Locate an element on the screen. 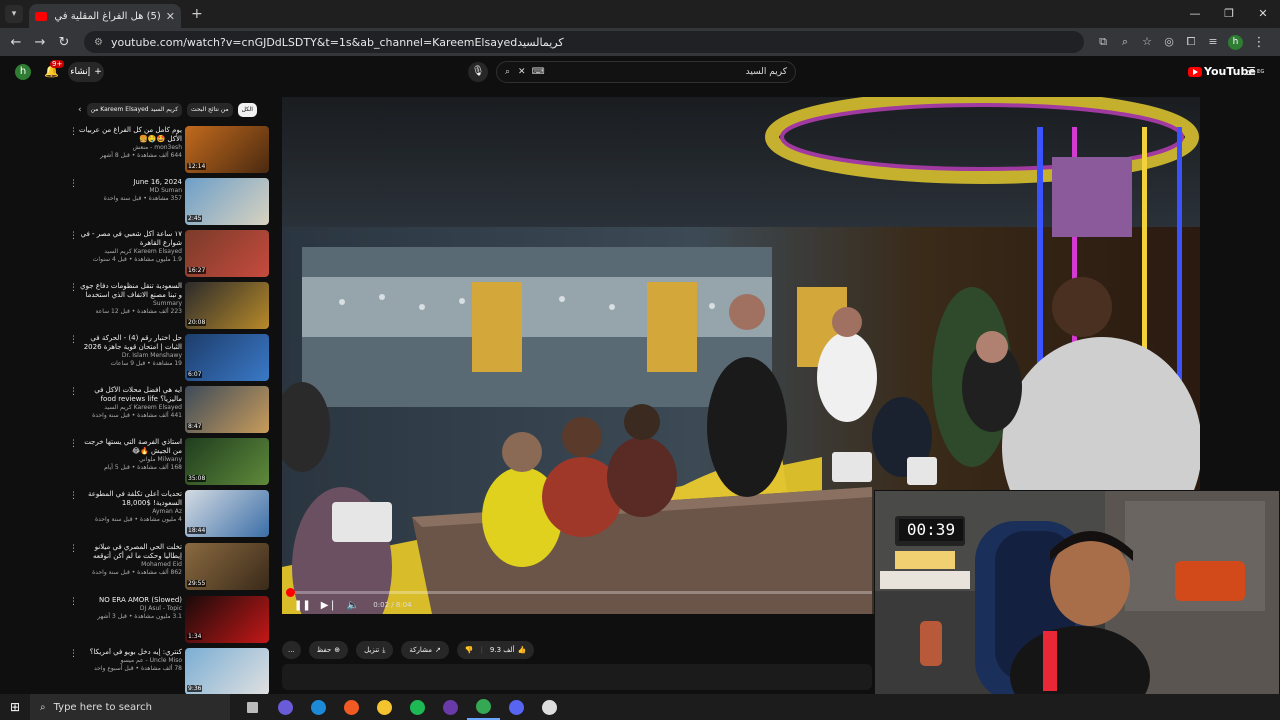  voice-search-icon: 🎙 is located at coordinates (478, 72).